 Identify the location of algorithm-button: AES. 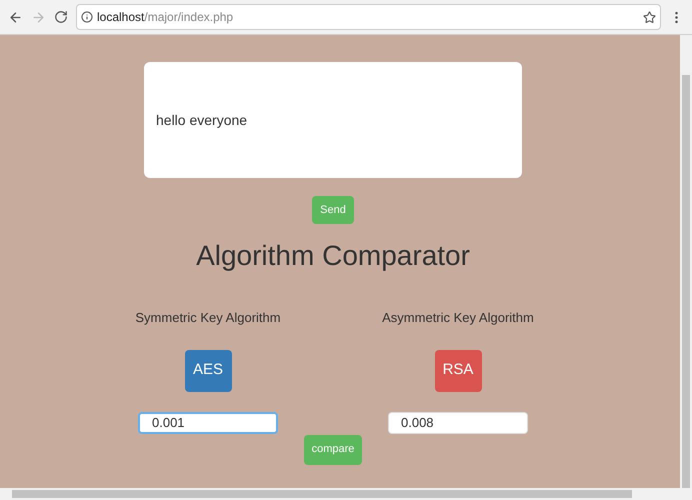
(208, 371).